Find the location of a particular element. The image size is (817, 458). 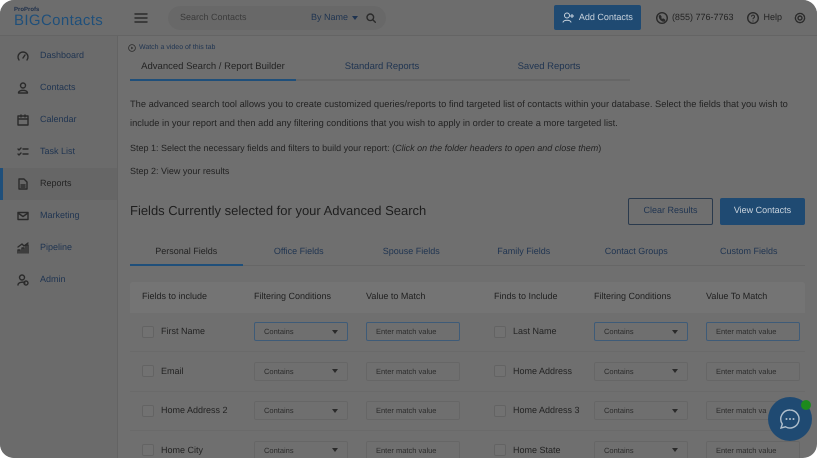

sidebar-item: Reports is located at coordinates (58, 184).